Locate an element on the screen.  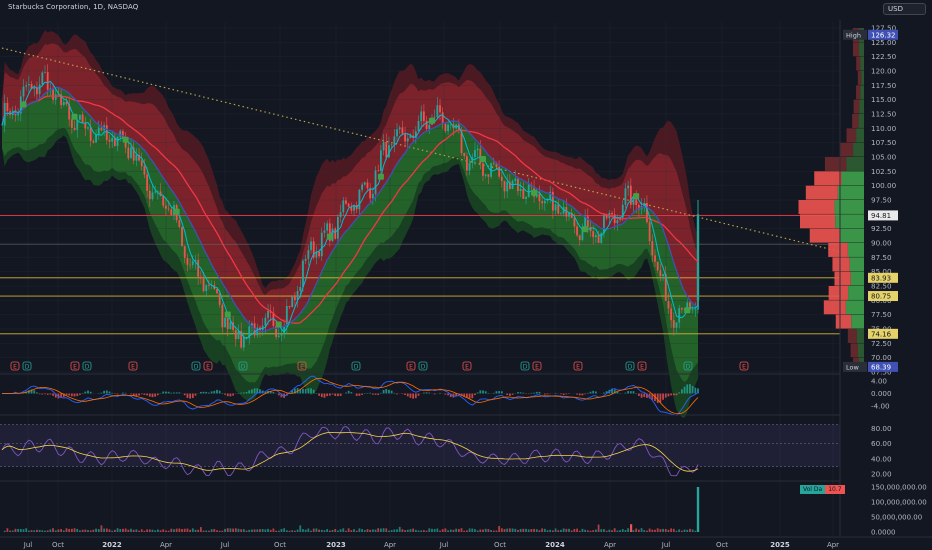
macd-line is located at coordinates (350, 395).